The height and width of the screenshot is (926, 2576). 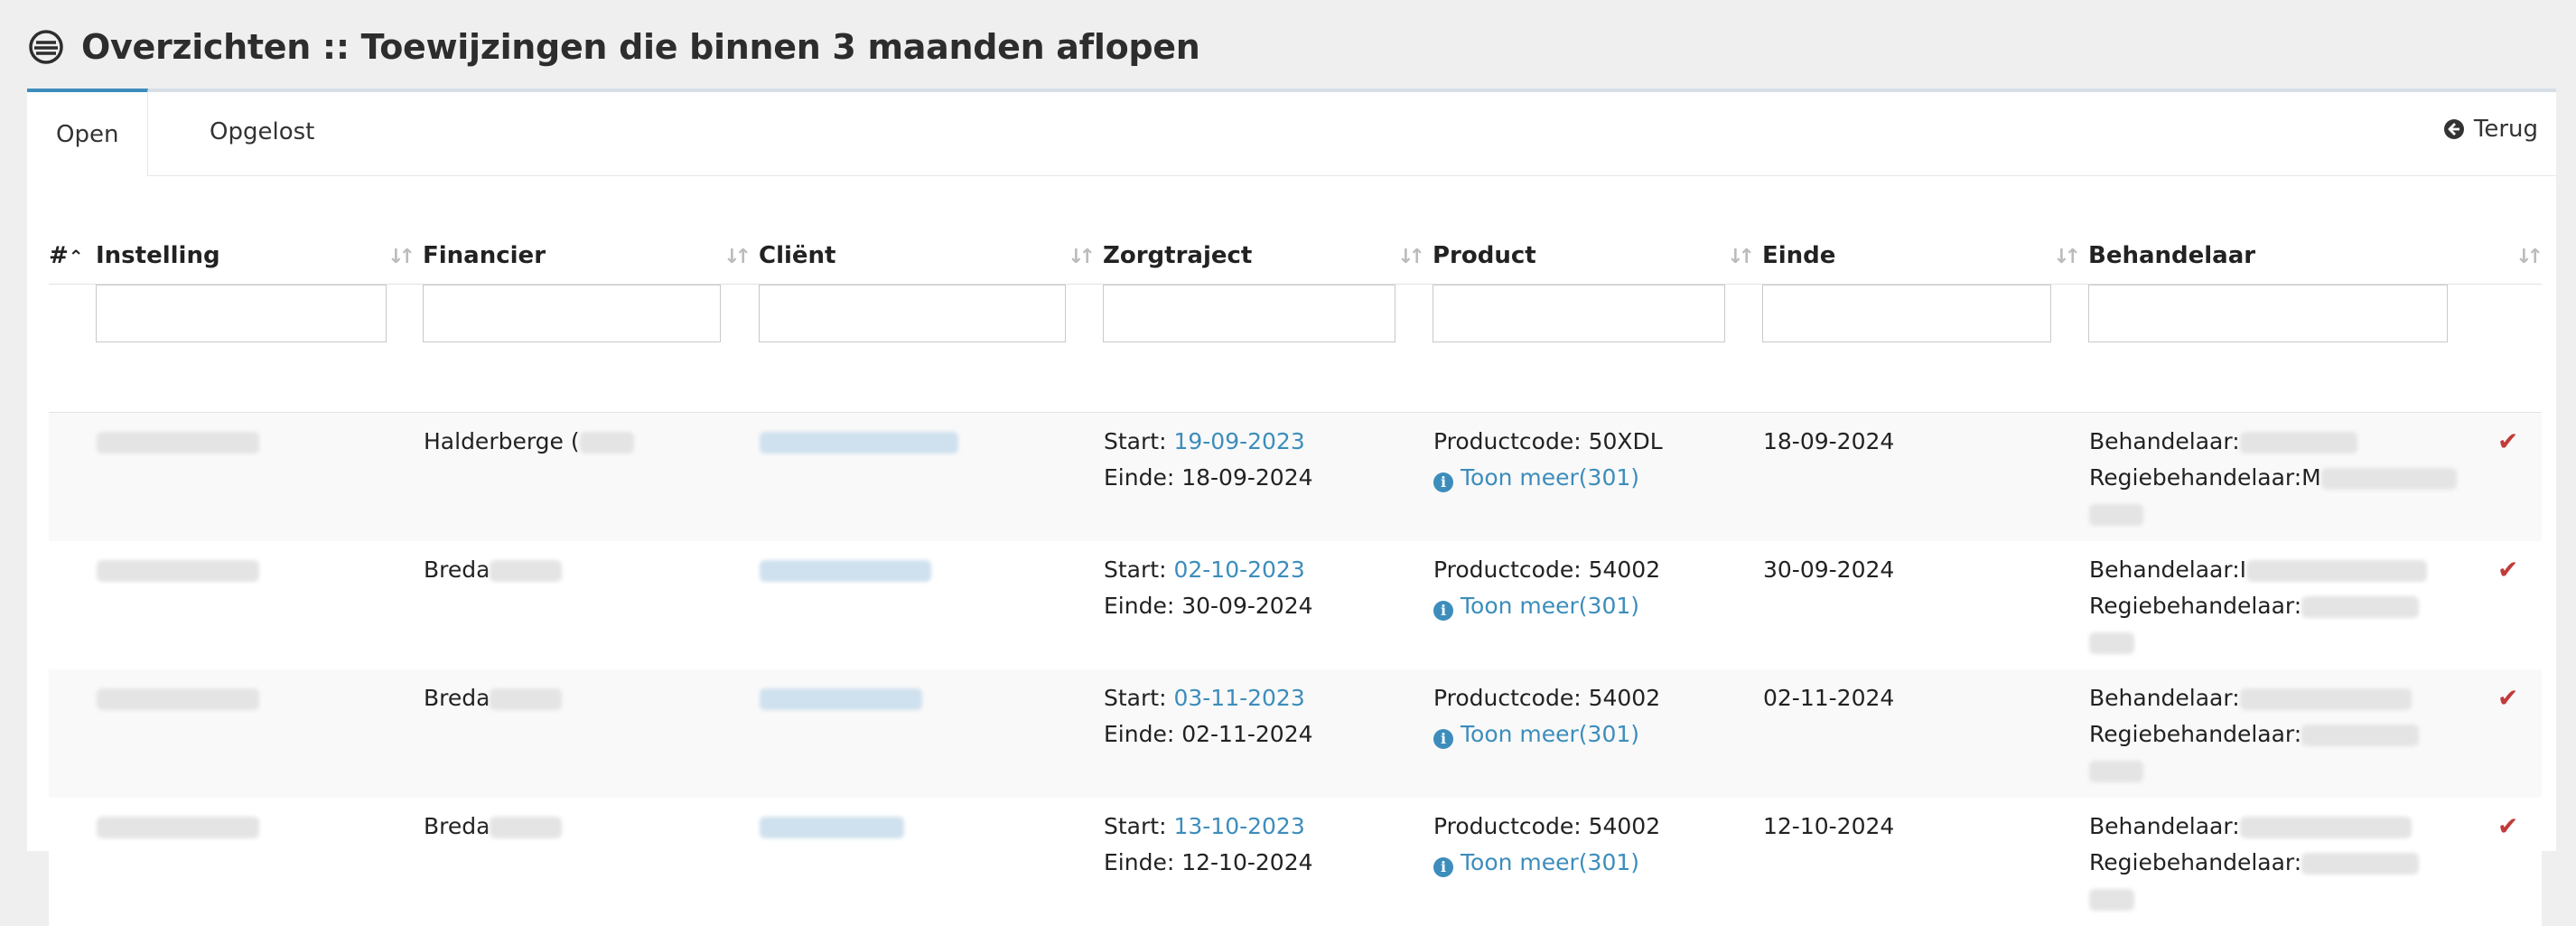 What do you see at coordinates (2168, 569) in the screenshot?
I see `behandelaar-label: Behandelaar:I` at bounding box center [2168, 569].